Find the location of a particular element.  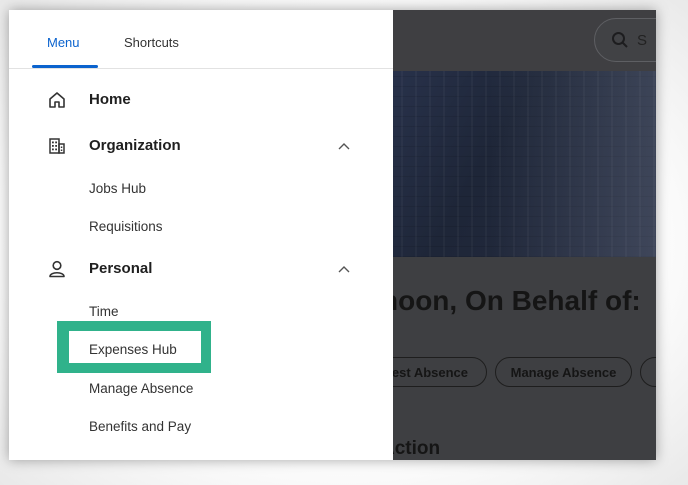

nav-subitem-requisitions: Requisitions is located at coordinates (126, 226).